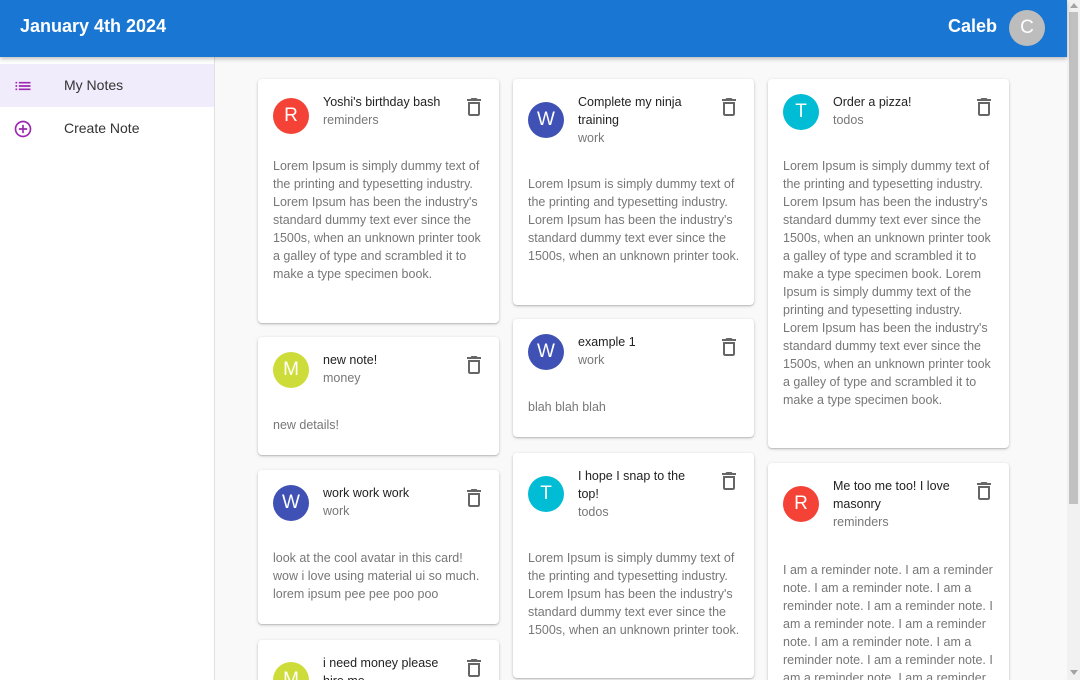 The height and width of the screenshot is (680, 1080). What do you see at coordinates (1027, 28) in the screenshot?
I see `avatar: C` at bounding box center [1027, 28].